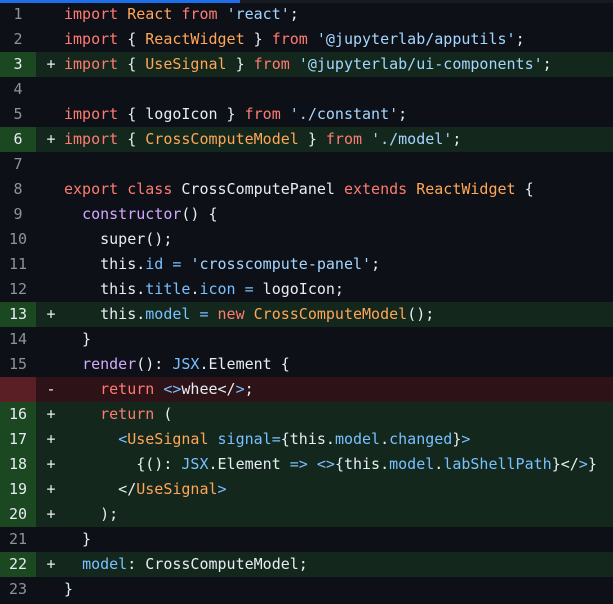  Describe the element at coordinates (306, 114) in the screenshot. I see `diff-line: 5 import { logoIcon } from './constant';` at that location.